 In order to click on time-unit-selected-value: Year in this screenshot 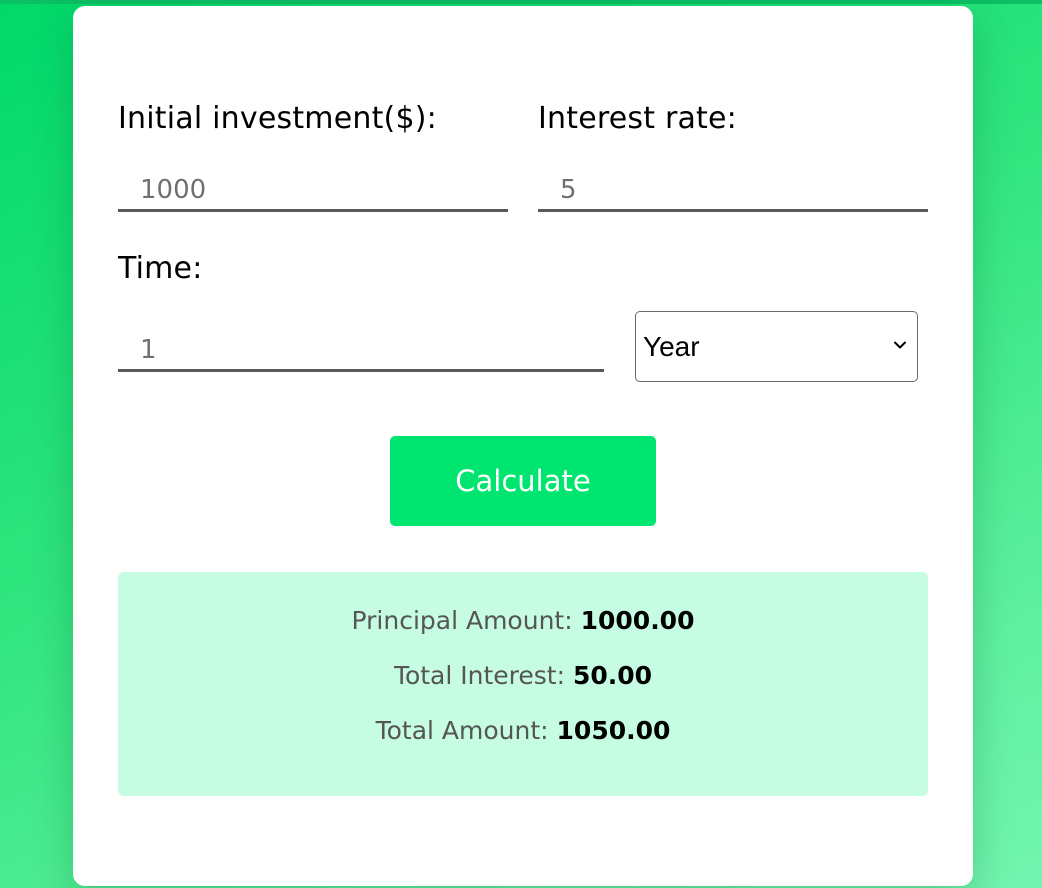, I will do `click(671, 346)`.